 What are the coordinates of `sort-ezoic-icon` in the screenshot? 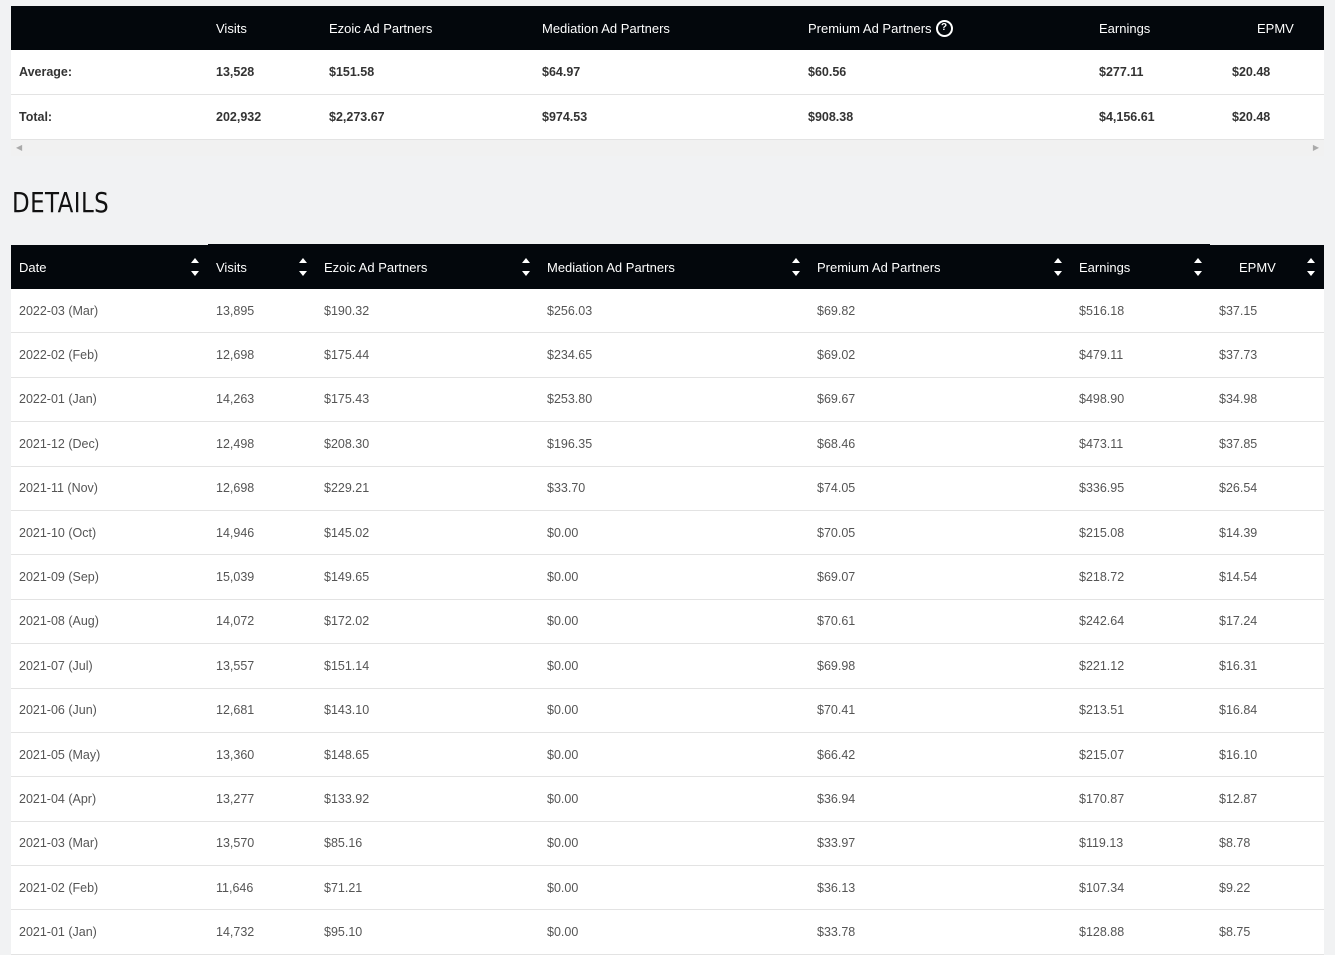 It's located at (526, 267).